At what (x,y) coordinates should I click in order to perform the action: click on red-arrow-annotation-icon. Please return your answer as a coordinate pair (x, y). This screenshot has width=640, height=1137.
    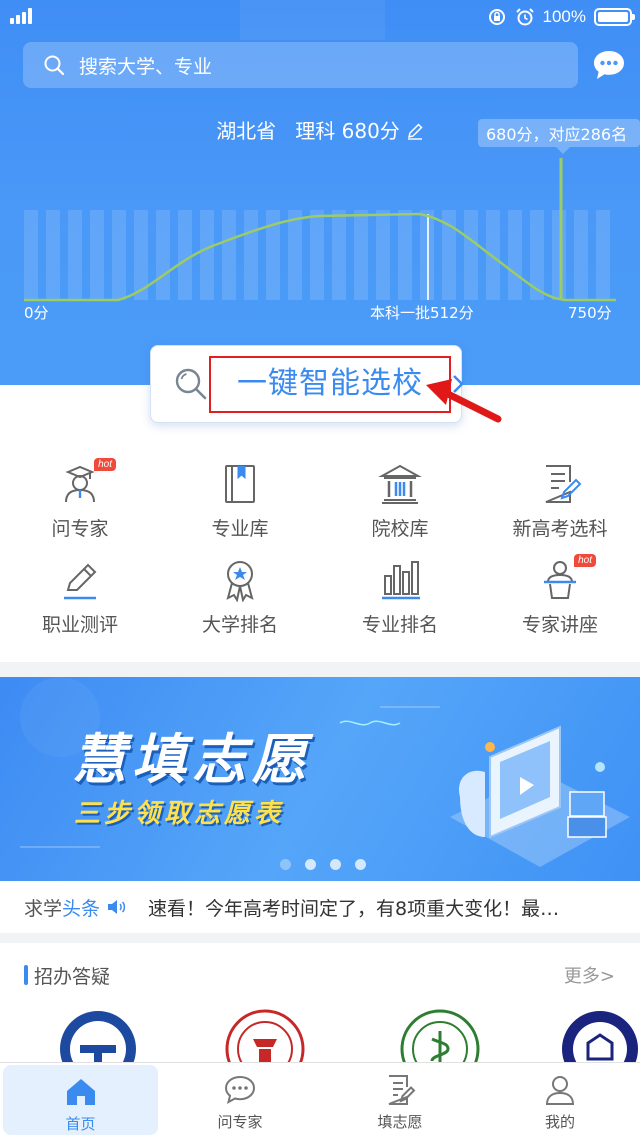
    Looking at the image, I should click on (464, 401).